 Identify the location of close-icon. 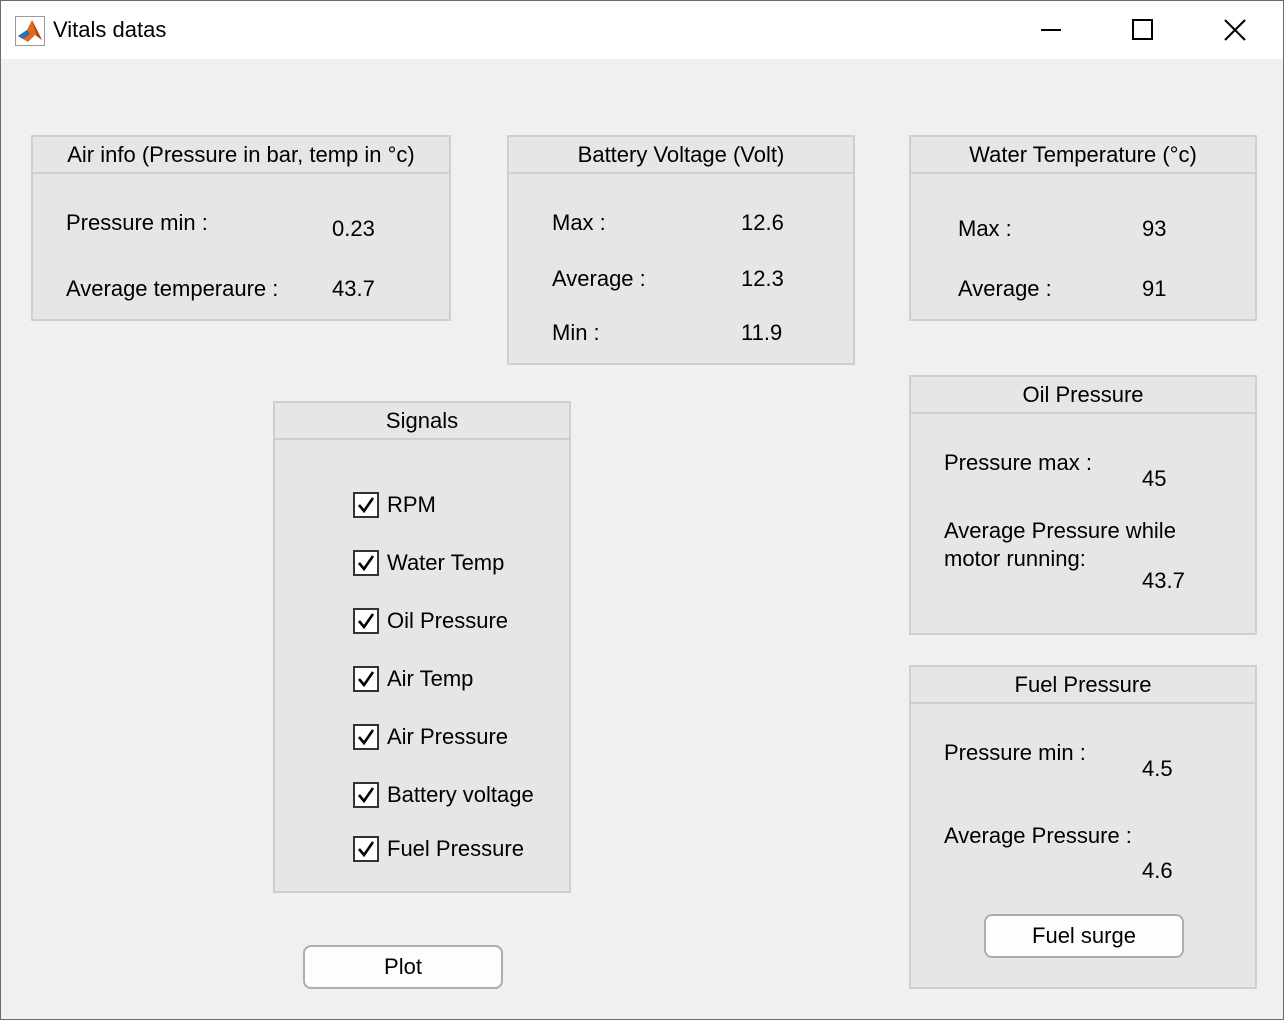
(1235, 30).